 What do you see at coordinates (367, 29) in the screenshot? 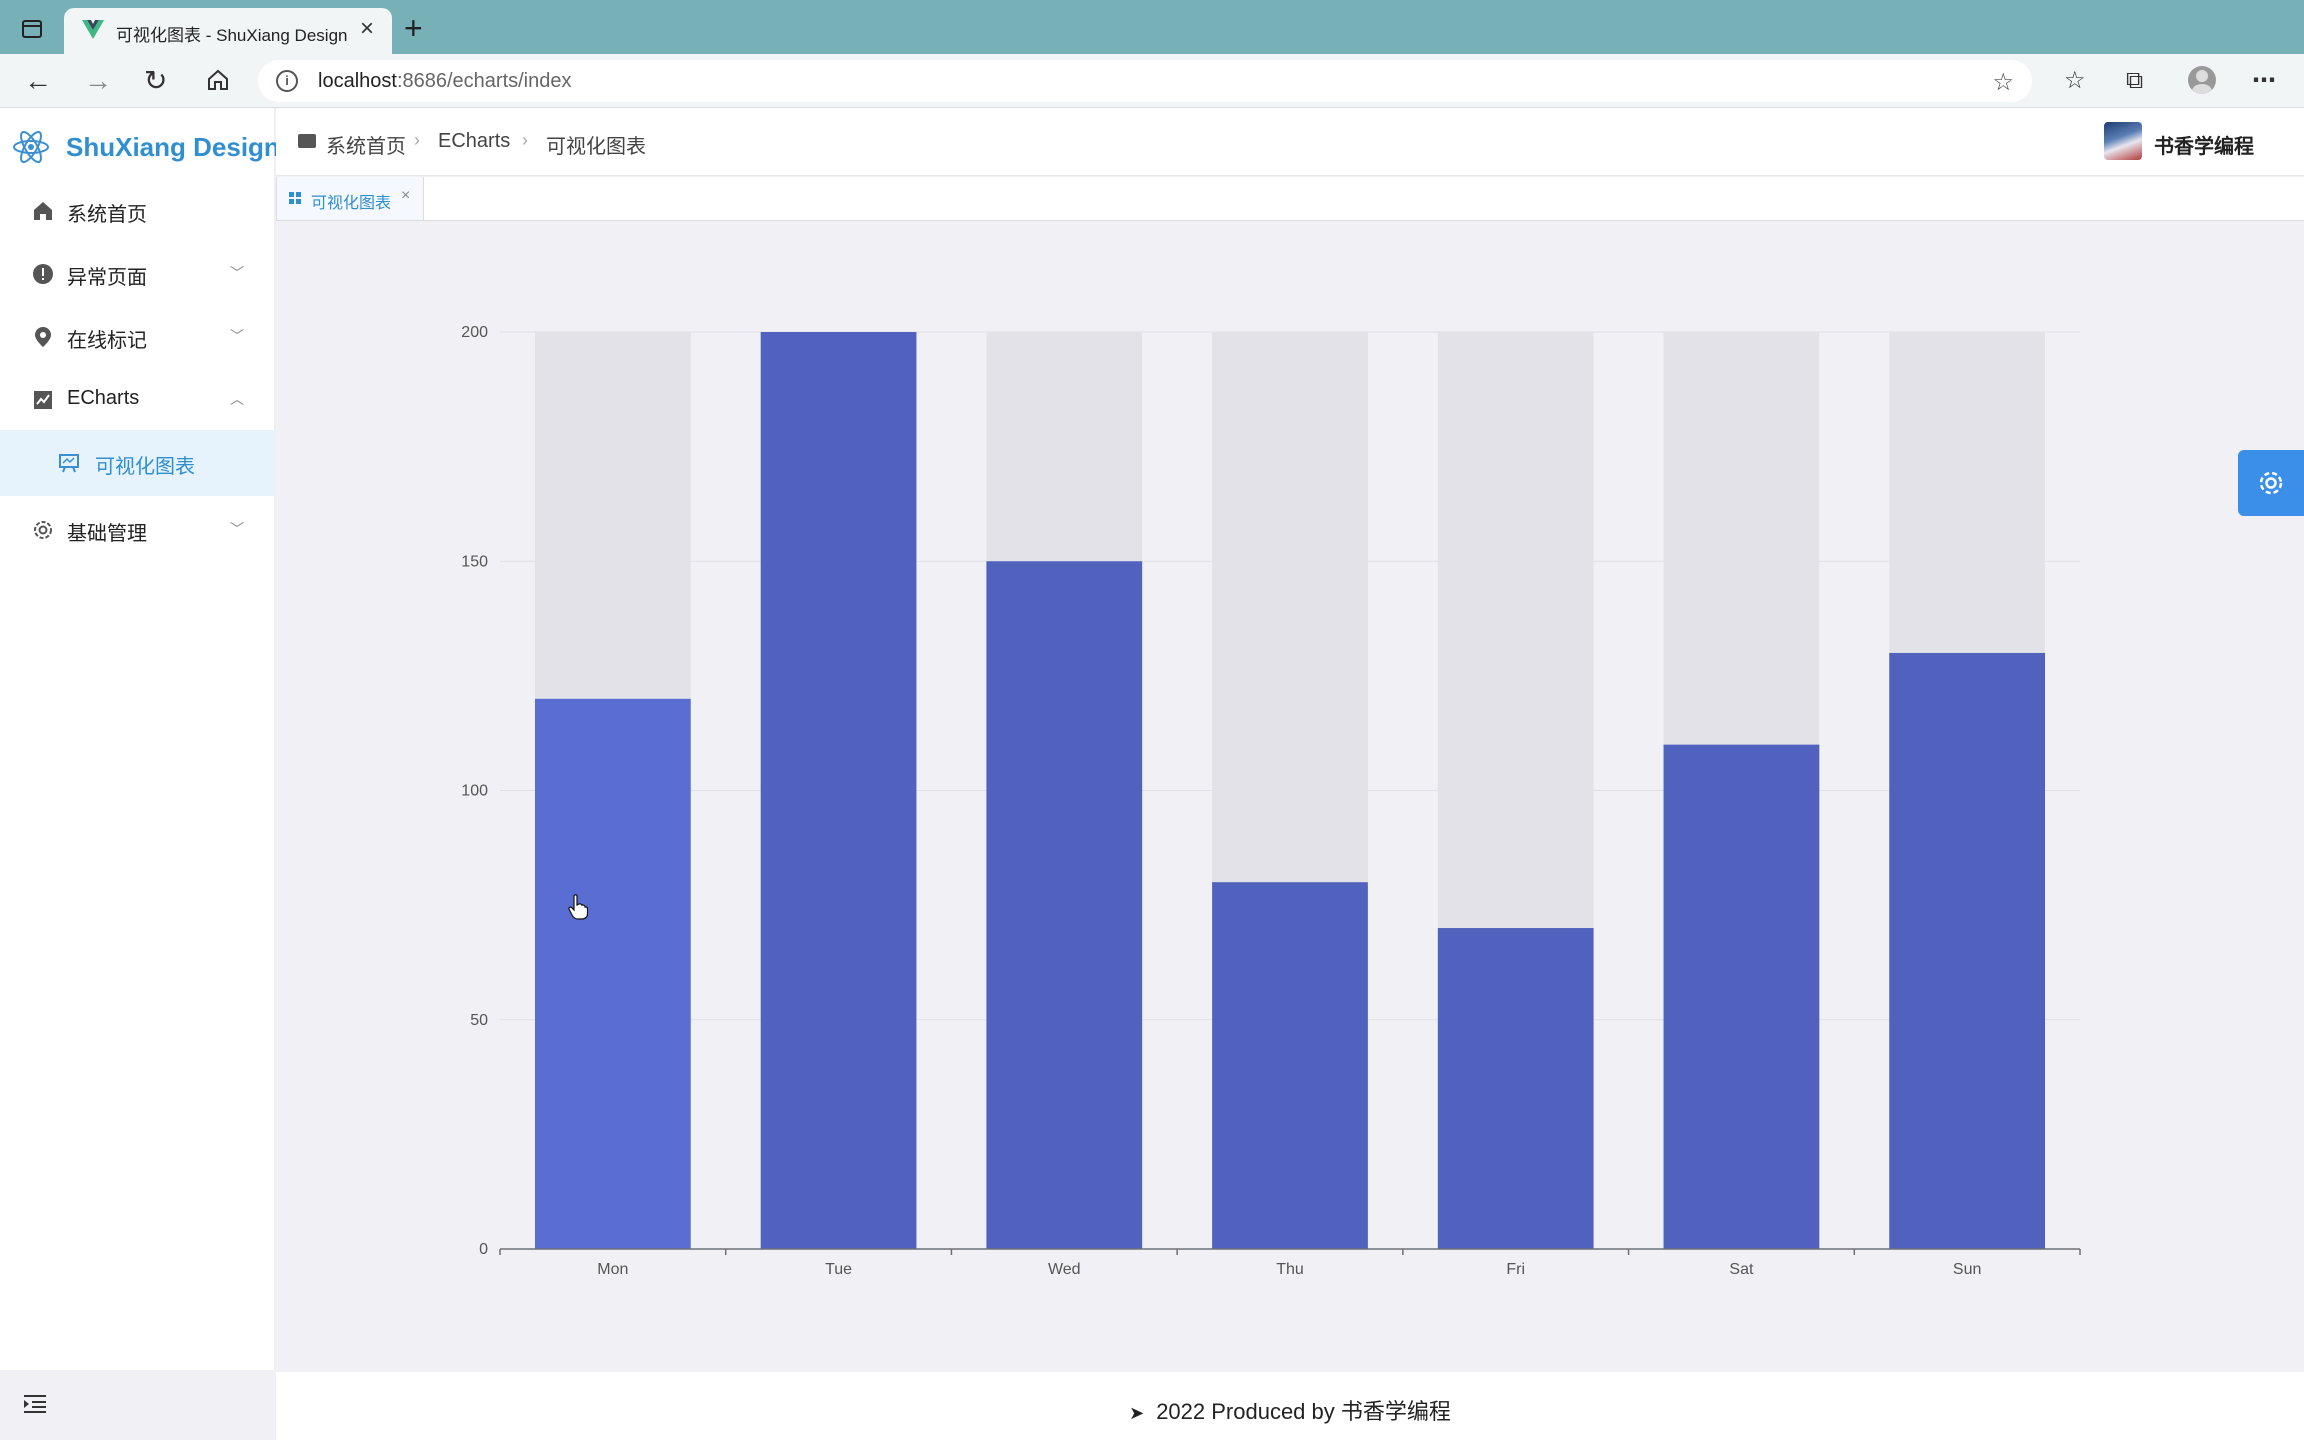
I see `tab-close-icon: ×` at bounding box center [367, 29].